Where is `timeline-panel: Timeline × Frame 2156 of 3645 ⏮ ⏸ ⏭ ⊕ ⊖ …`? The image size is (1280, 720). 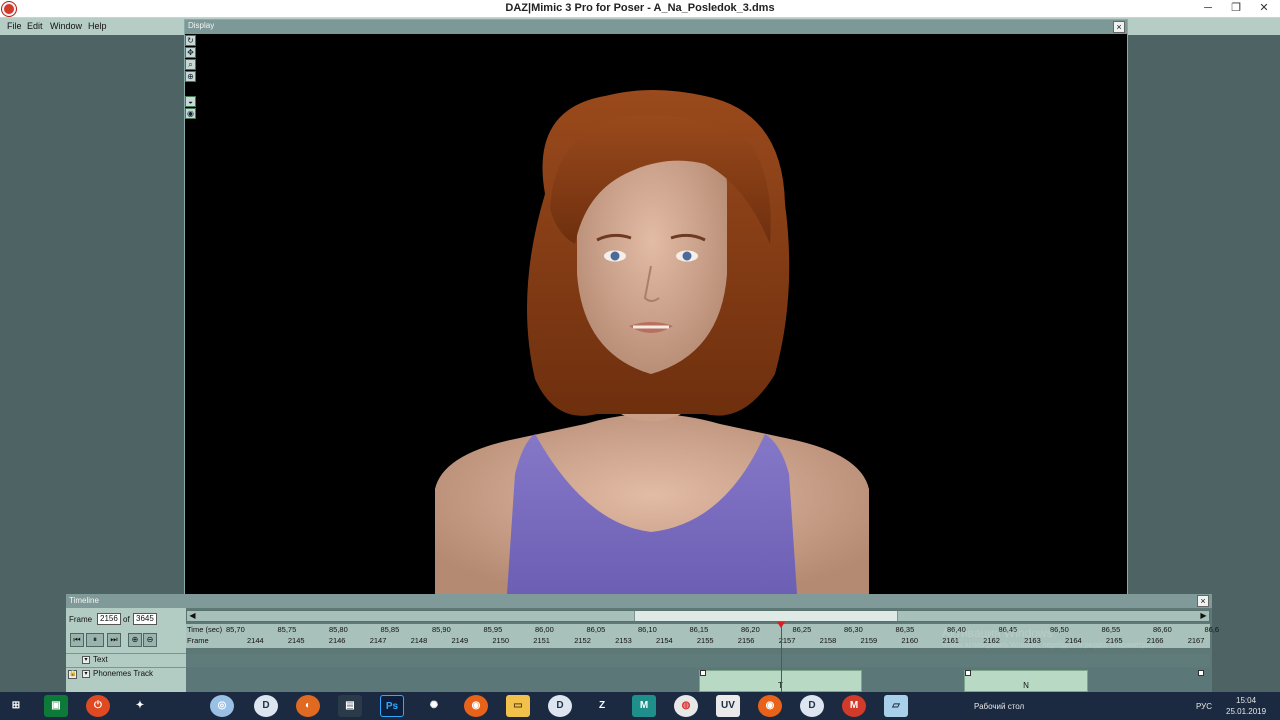
timeline-panel: Timeline × Frame 2156 of 3645 ⏮ ⏸ ⏭ ⊕ ⊖ … is located at coordinates (642, 643).